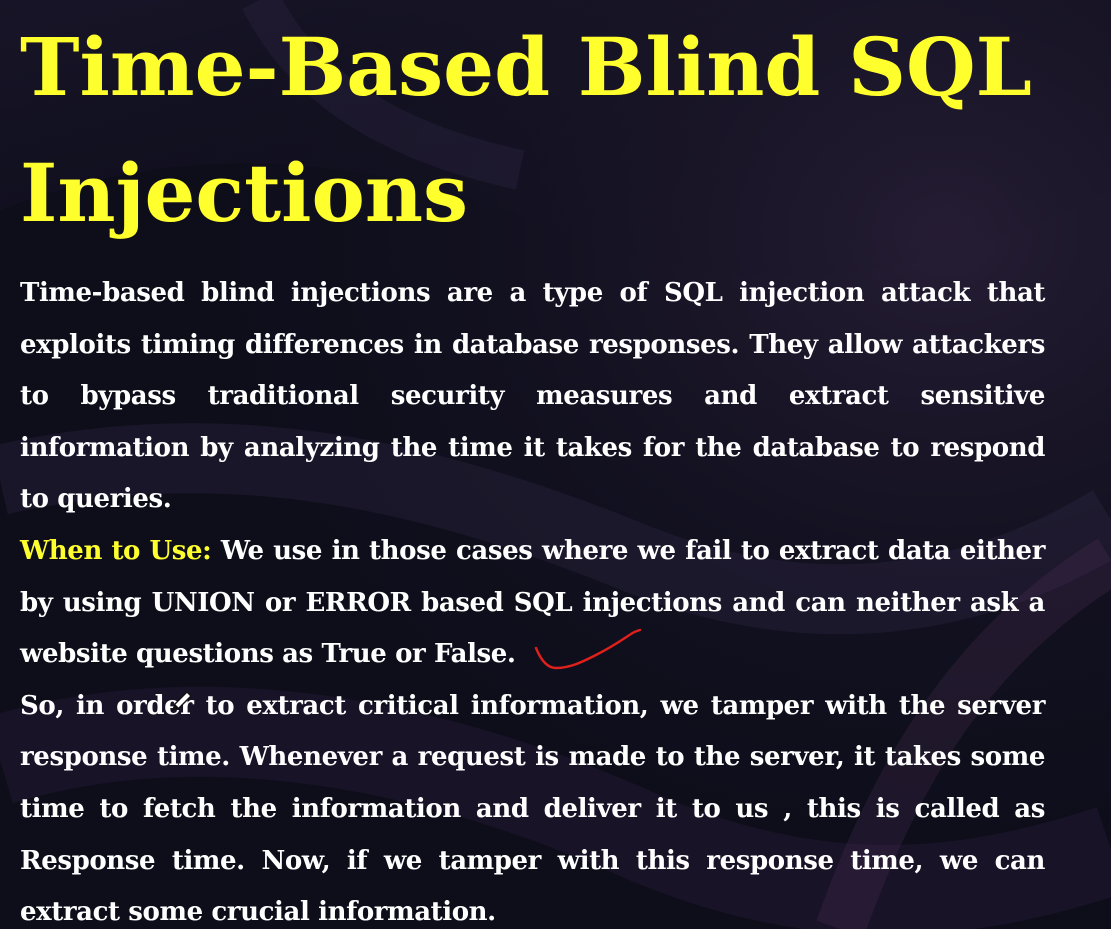 This screenshot has width=1111, height=929. What do you see at coordinates (588, 649) in the screenshot?
I see `red-check-scribble-icon` at bounding box center [588, 649].